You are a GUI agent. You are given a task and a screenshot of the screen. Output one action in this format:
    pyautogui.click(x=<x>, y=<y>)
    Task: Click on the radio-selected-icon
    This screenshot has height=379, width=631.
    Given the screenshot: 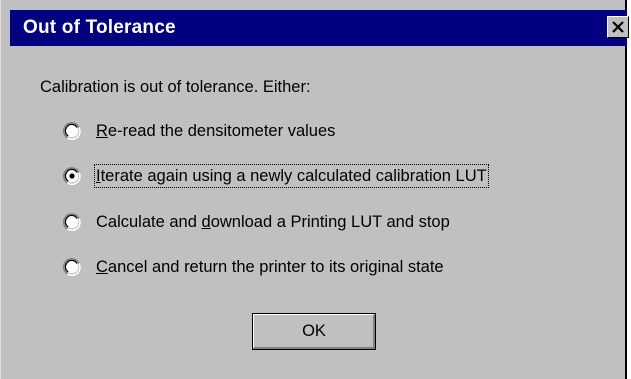 What is the action you would take?
    pyautogui.click(x=72, y=176)
    